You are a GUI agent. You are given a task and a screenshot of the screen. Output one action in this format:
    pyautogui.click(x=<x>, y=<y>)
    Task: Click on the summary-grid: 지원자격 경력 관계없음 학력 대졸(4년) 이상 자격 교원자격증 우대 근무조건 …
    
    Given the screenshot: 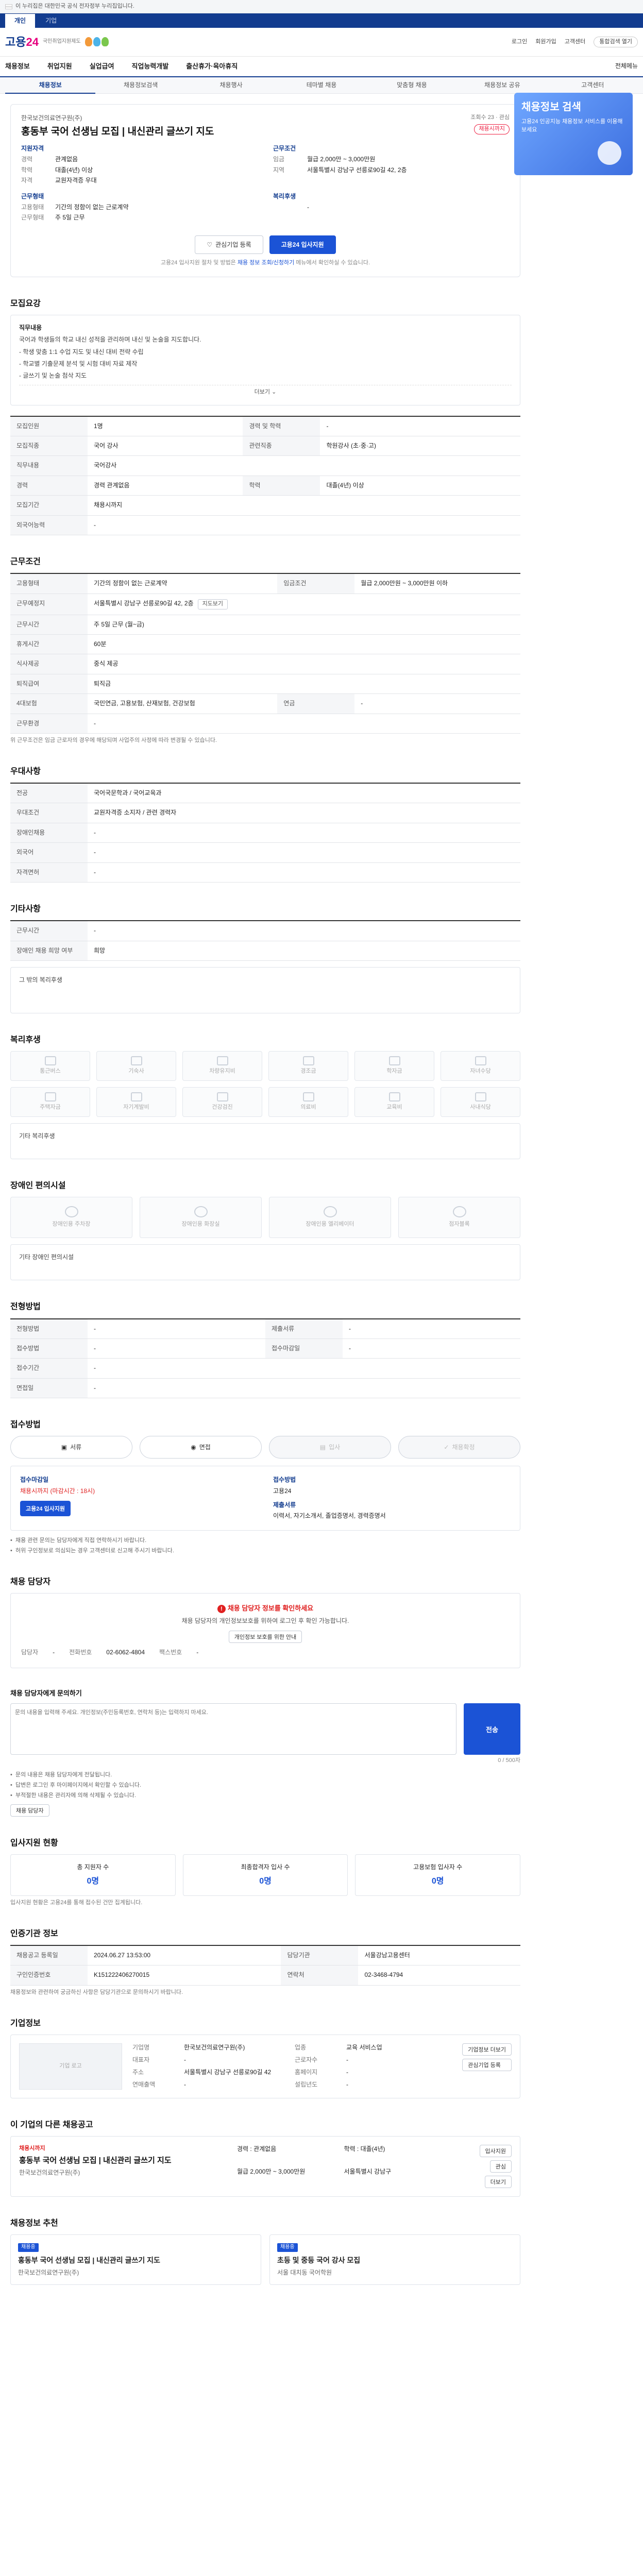 What is the action you would take?
    pyautogui.click(x=265, y=184)
    